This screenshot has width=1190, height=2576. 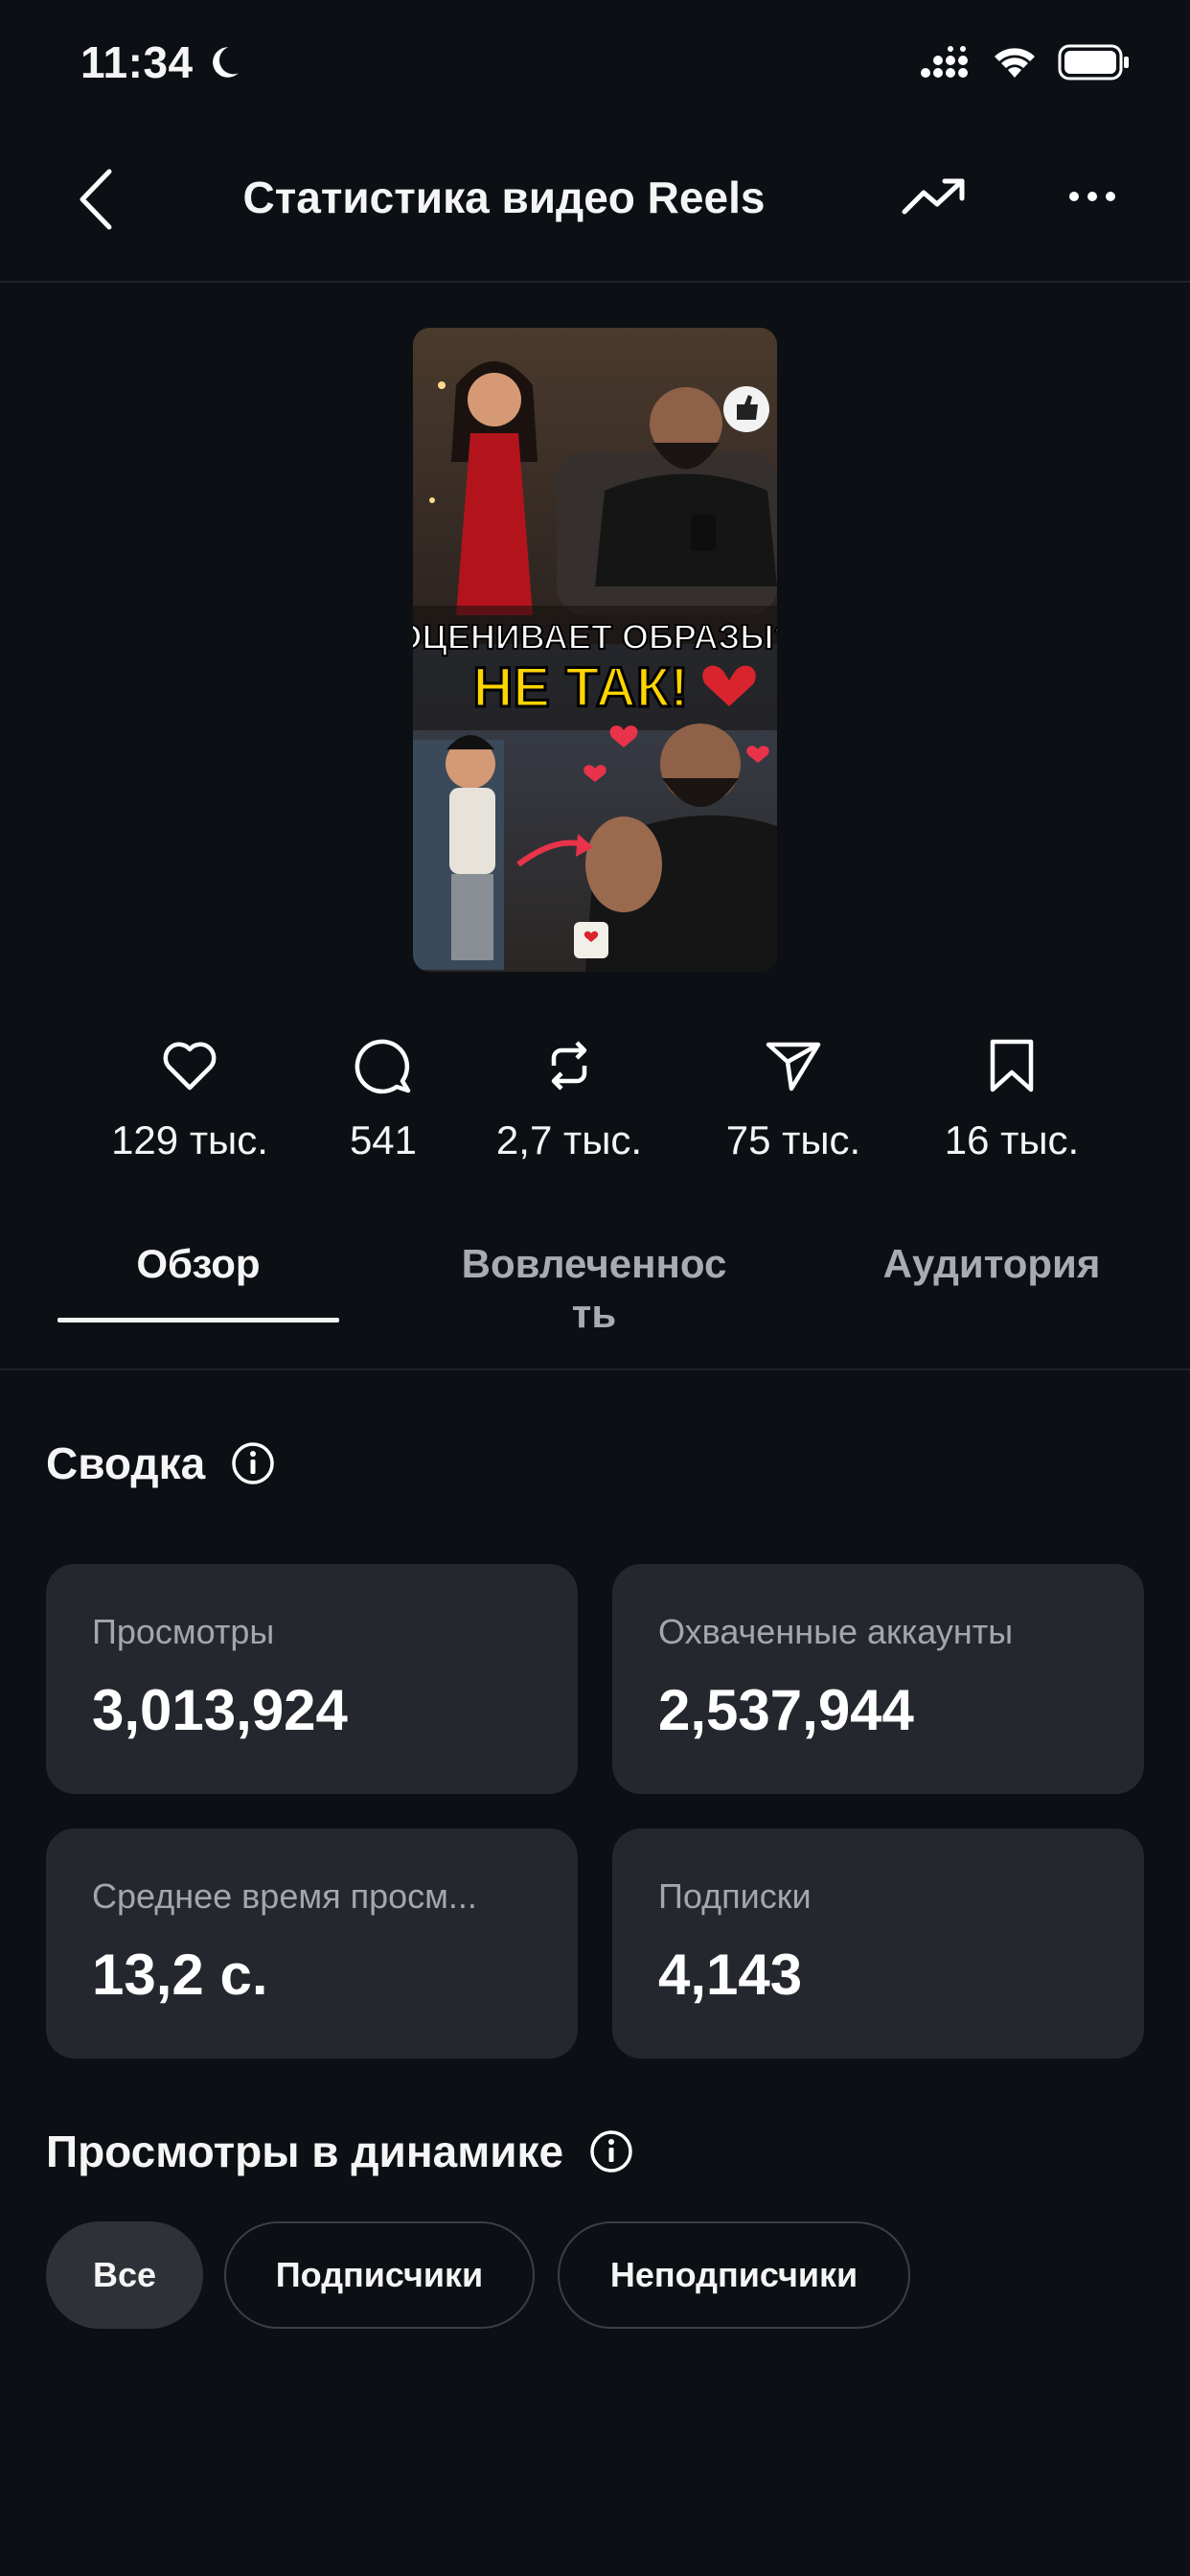 What do you see at coordinates (569, 1066) in the screenshot?
I see `repost-icon` at bounding box center [569, 1066].